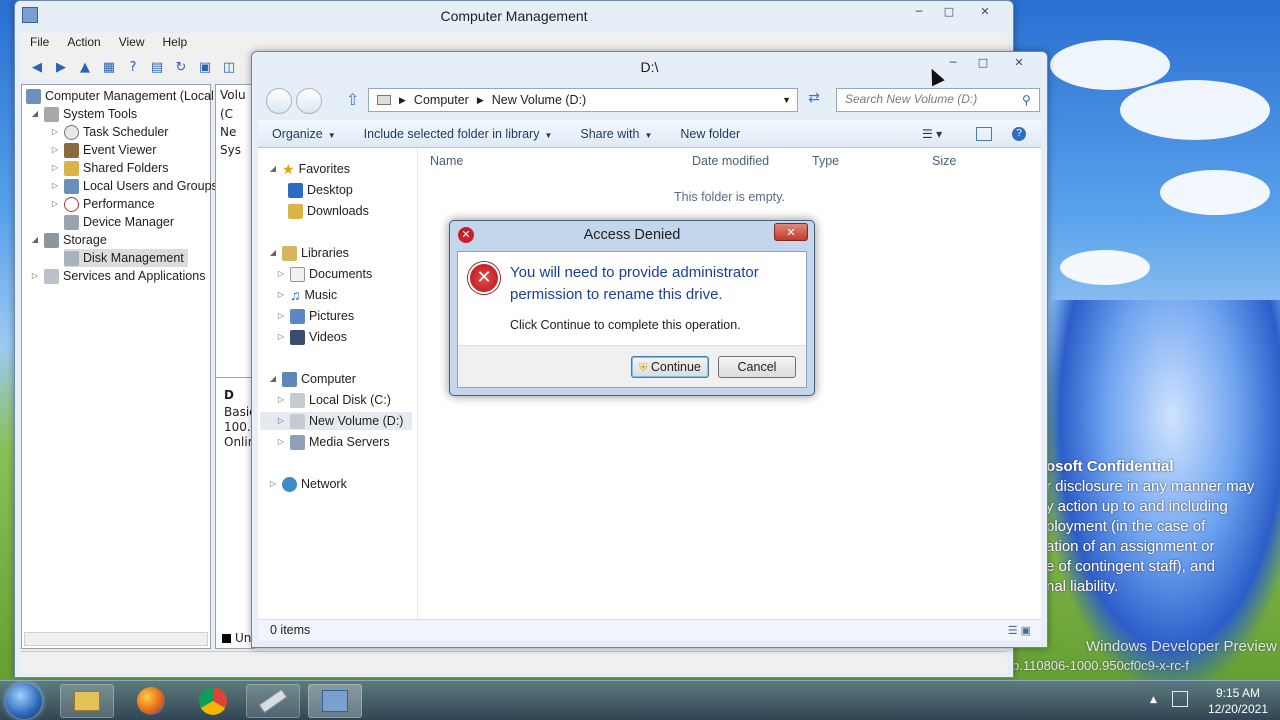 The width and height of the screenshot is (1280, 720). Describe the element at coordinates (441, 100) in the screenshot. I see `breadcrumb-computer: Computer` at that location.